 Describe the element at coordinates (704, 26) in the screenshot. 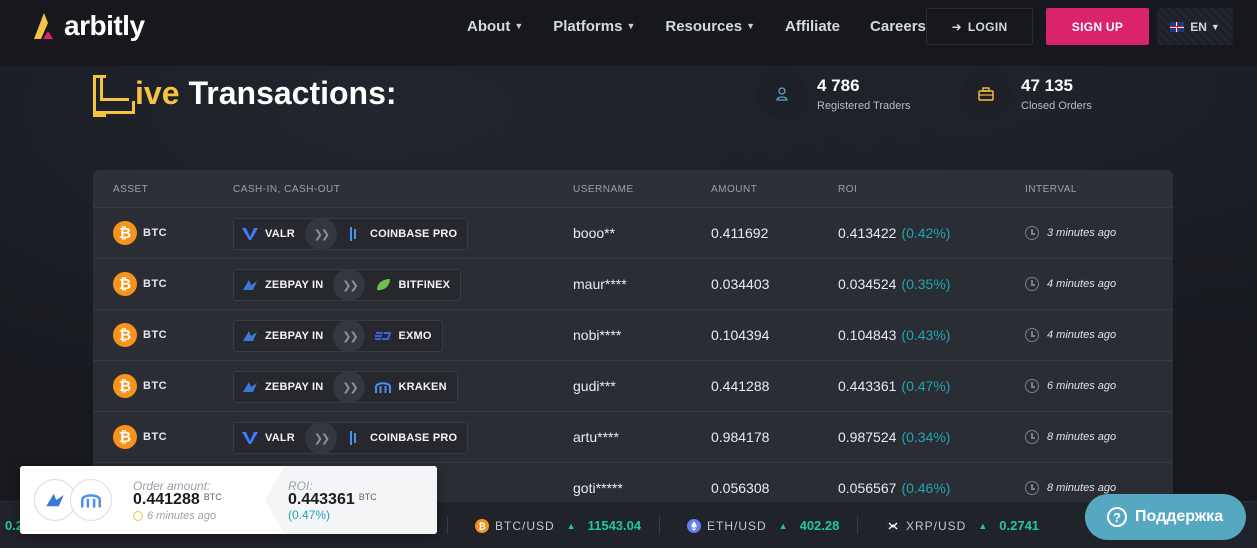

I see `nav-resources-label: Resources` at that location.